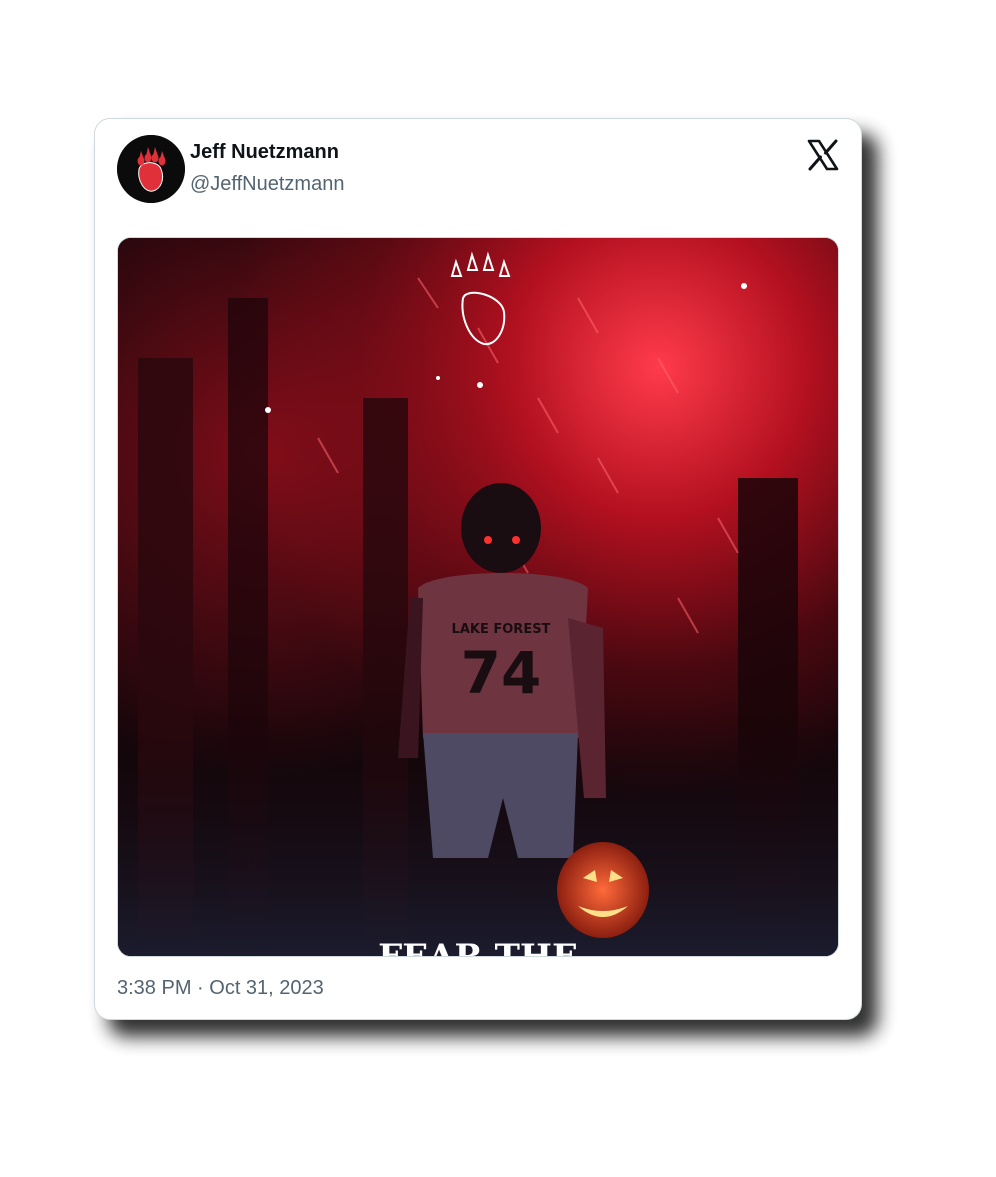 Image resolution: width=996 pixels, height=1177 pixels. What do you see at coordinates (501, 629) in the screenshot?
I see `jersey-school-text: LAKE FOREST` at bounding box center [501, 629].